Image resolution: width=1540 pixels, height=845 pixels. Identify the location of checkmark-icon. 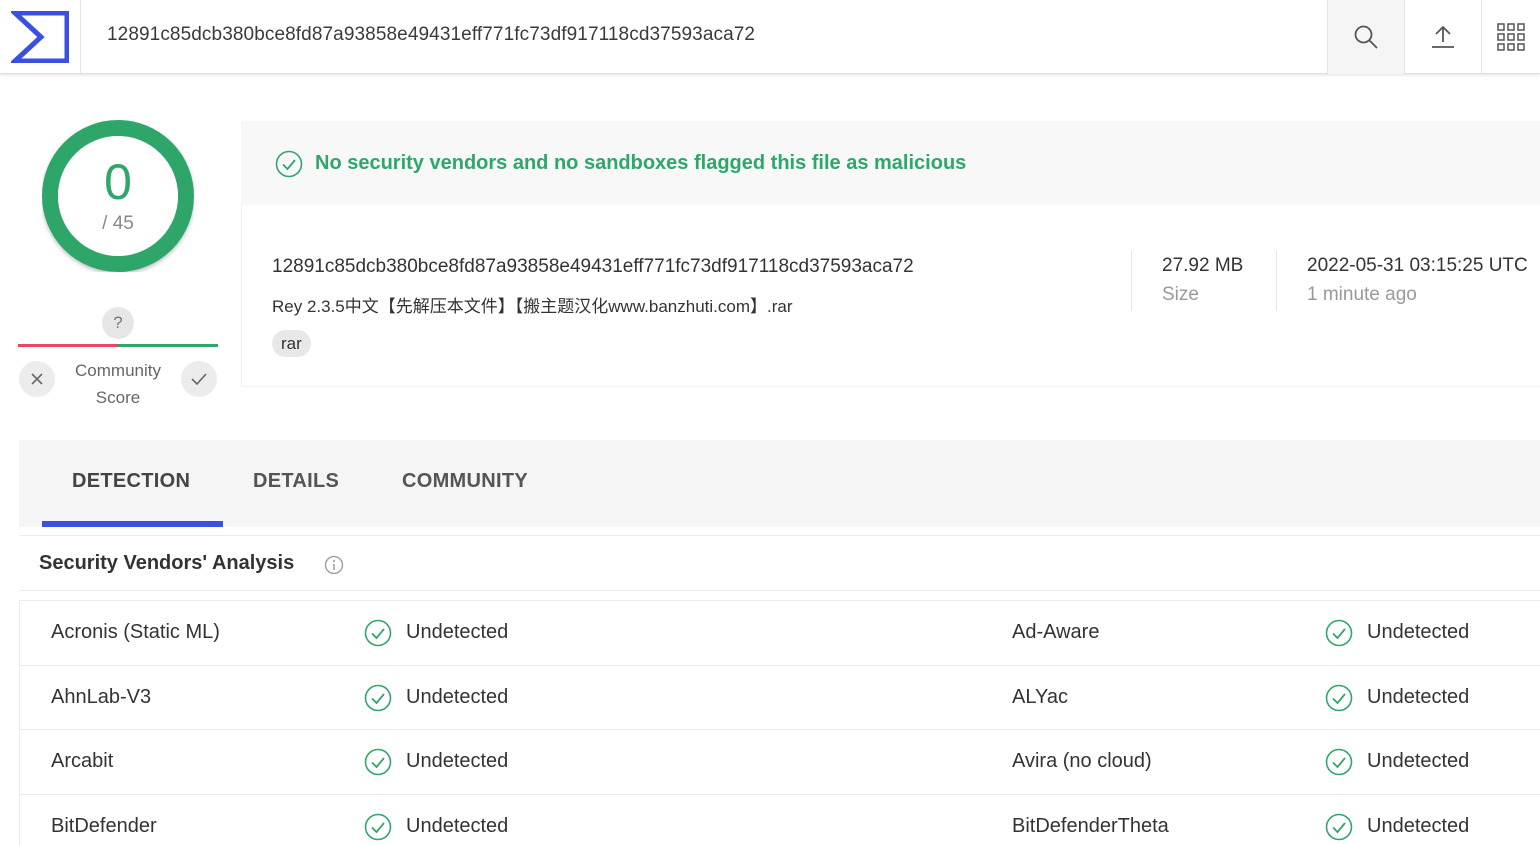
(199, 379).